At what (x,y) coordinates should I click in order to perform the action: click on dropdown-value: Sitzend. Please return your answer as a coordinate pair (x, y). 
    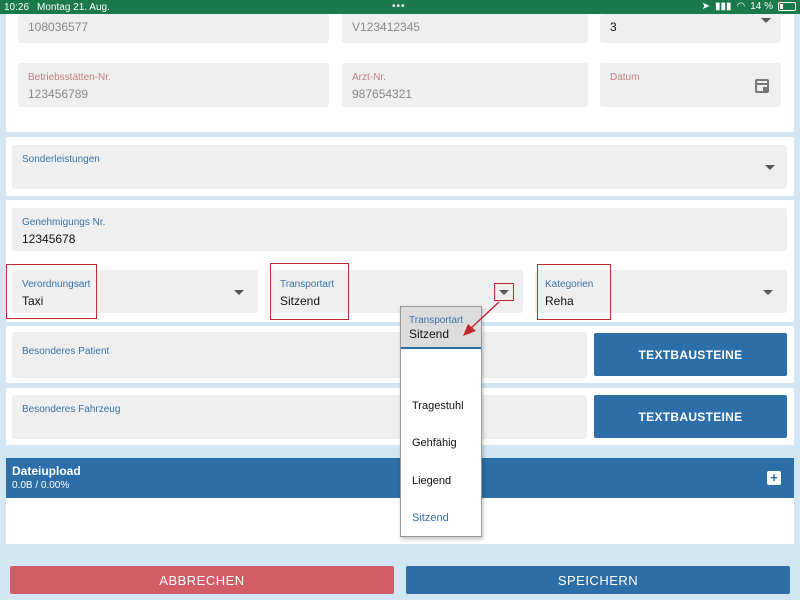
    Looking at the image, I should click on (429, 334).